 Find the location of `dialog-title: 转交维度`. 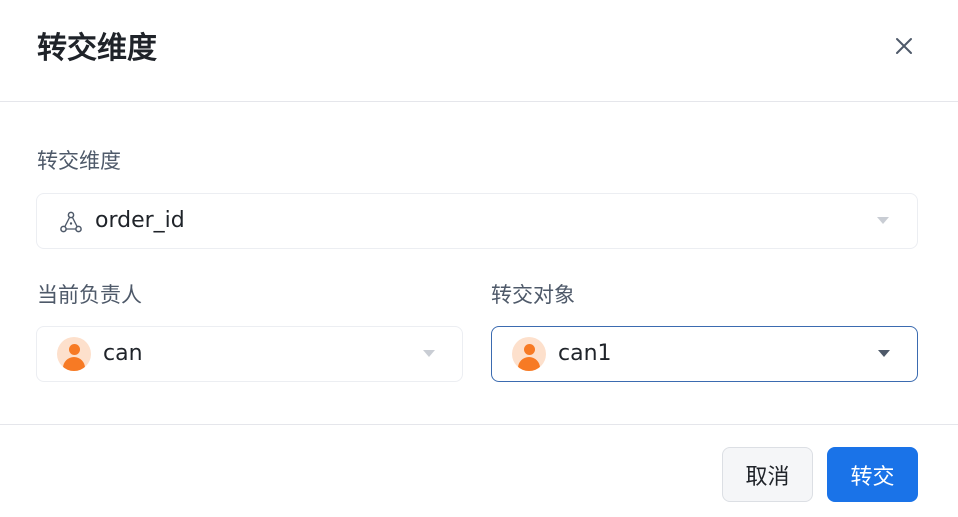

dialog-title: 转交维度 is located at coordinates (97, 48).